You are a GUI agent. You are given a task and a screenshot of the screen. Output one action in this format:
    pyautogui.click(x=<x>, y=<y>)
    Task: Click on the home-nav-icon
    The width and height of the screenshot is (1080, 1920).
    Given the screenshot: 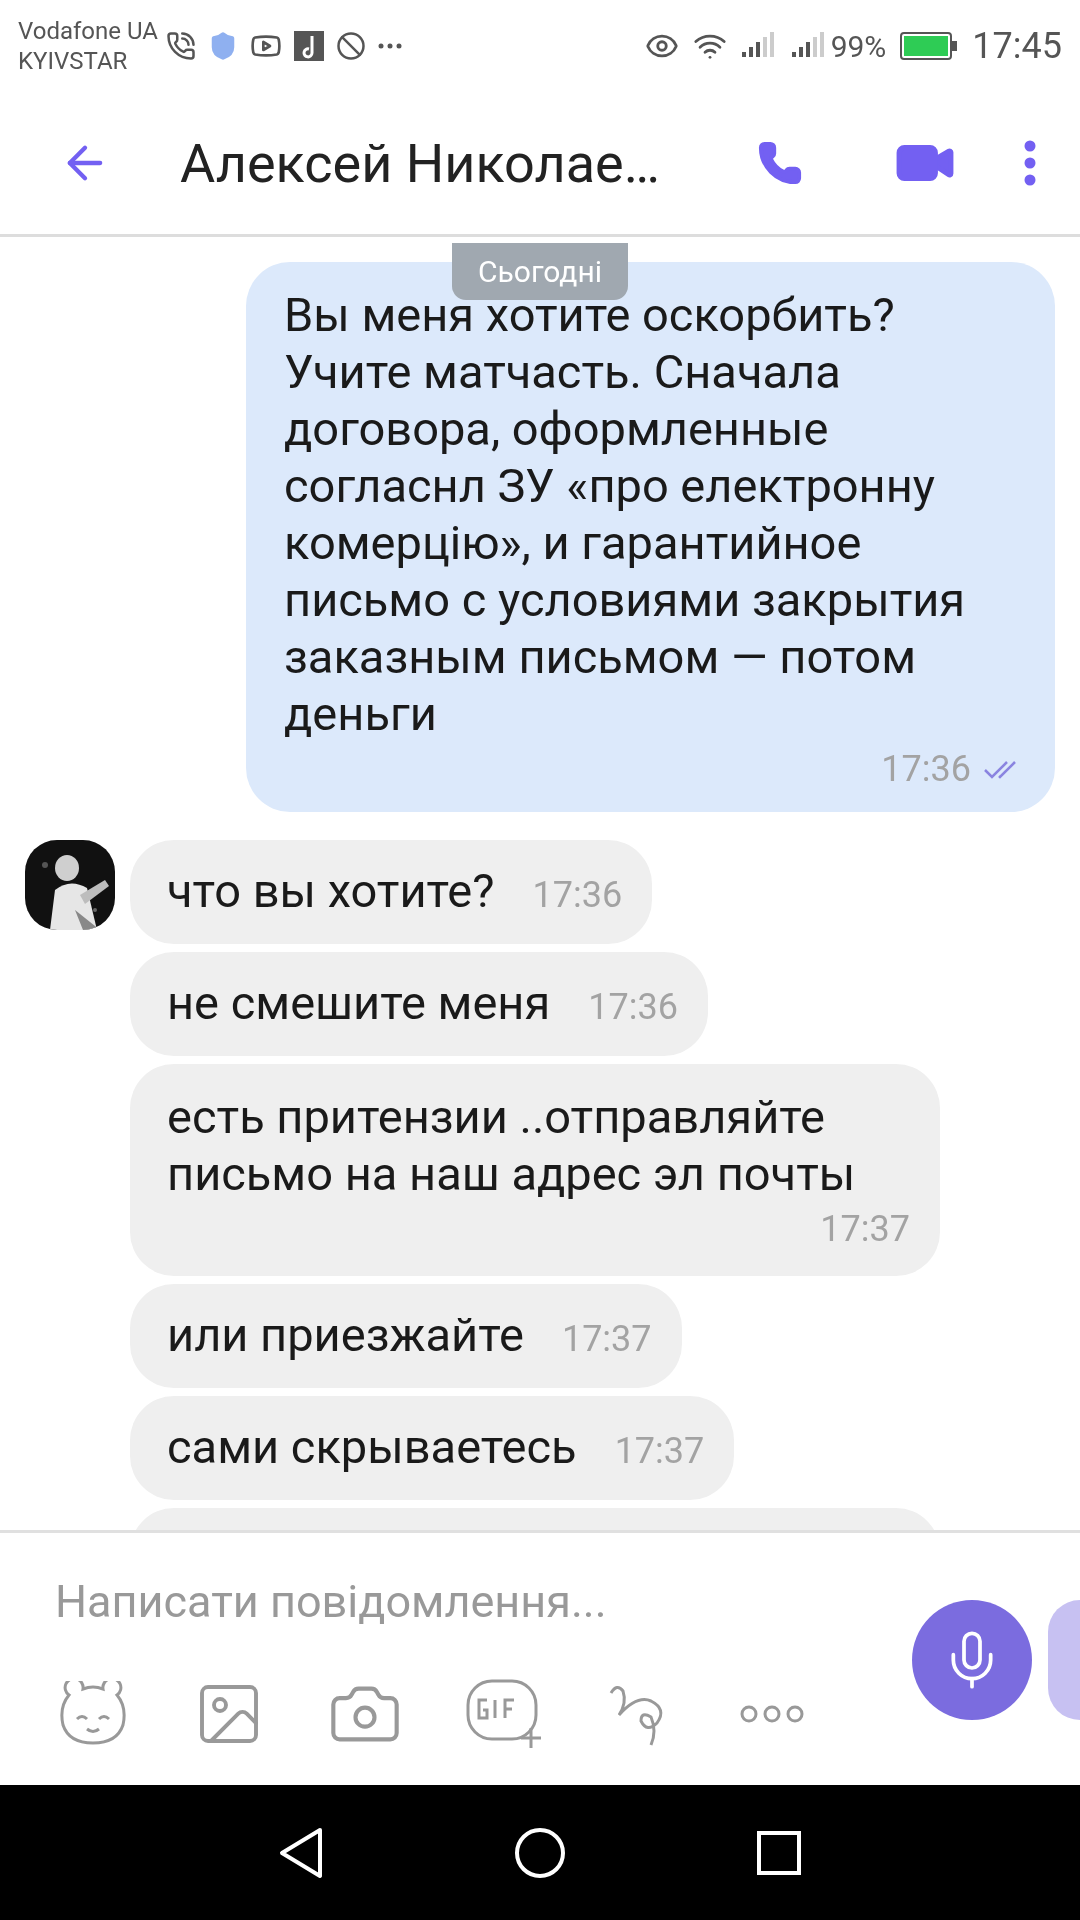 What is the action you would take?
    pyautogui.click(x=540, y=1852)
    